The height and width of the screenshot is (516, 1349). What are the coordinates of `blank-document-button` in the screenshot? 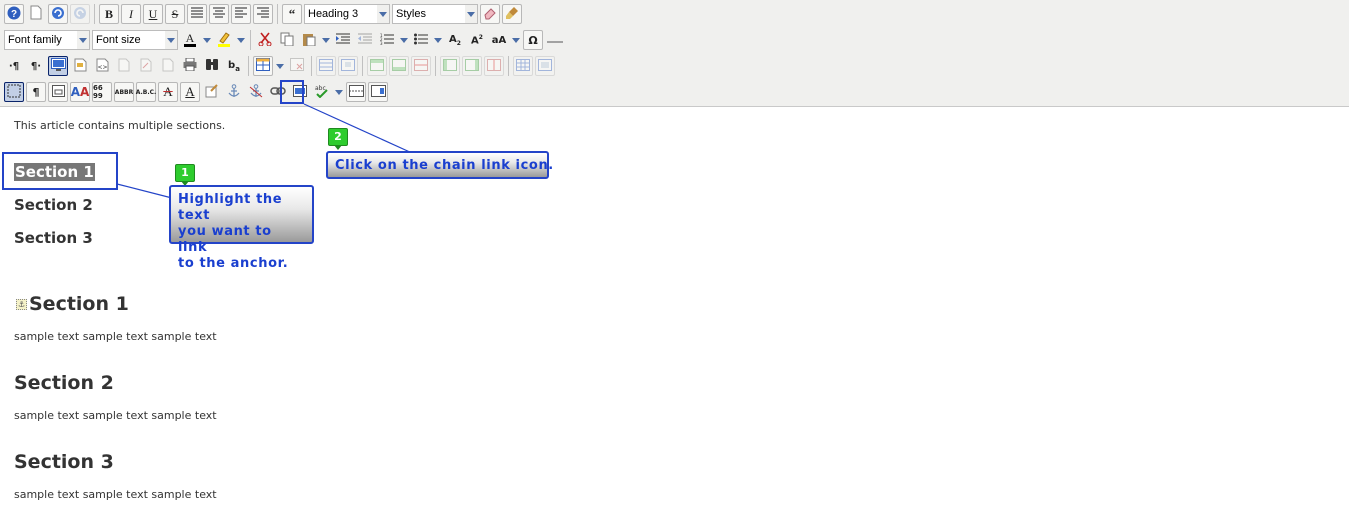 It's located at (168, 66).